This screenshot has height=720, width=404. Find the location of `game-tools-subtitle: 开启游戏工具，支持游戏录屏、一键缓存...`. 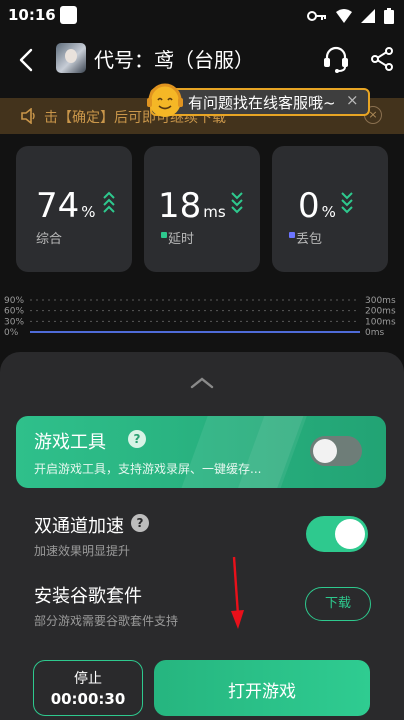

game-tools-subtitle: 开启游戏工具，支持游戏录屏、一键缓存... is located at coordinates (148, 469).